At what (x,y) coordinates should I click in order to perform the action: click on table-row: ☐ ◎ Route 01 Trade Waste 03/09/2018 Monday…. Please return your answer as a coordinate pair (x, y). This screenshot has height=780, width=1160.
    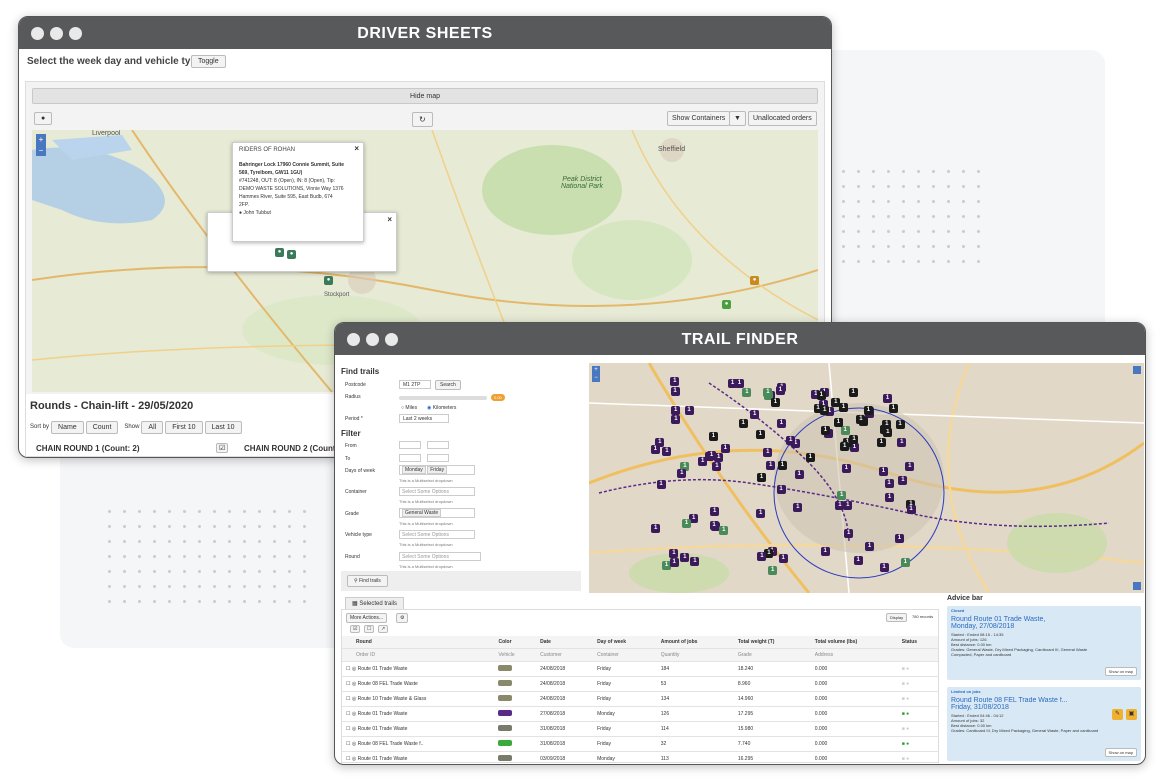
    Looking at the image, I should click on (640, 757).